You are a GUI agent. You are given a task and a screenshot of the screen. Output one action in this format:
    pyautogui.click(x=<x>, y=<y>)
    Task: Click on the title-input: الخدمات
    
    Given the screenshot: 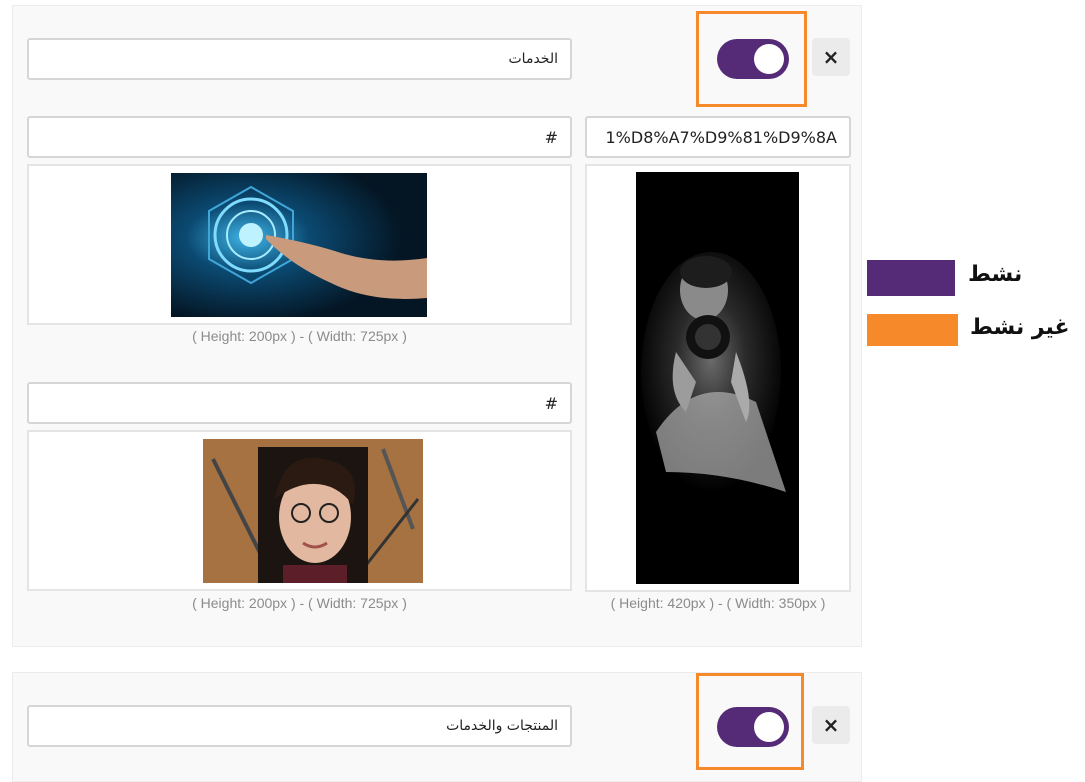 What is the action you would take?
    pyautogui.click(x=299, y=59)
    